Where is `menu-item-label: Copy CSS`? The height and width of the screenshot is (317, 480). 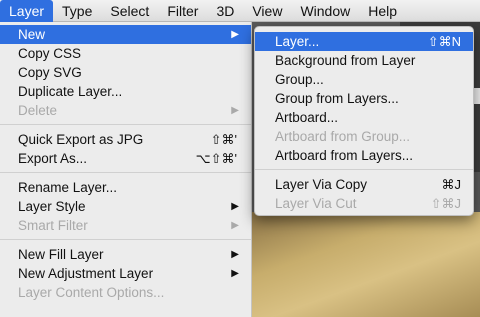
menu-item-label: Copy CSS is located at coordinates (50, 53).